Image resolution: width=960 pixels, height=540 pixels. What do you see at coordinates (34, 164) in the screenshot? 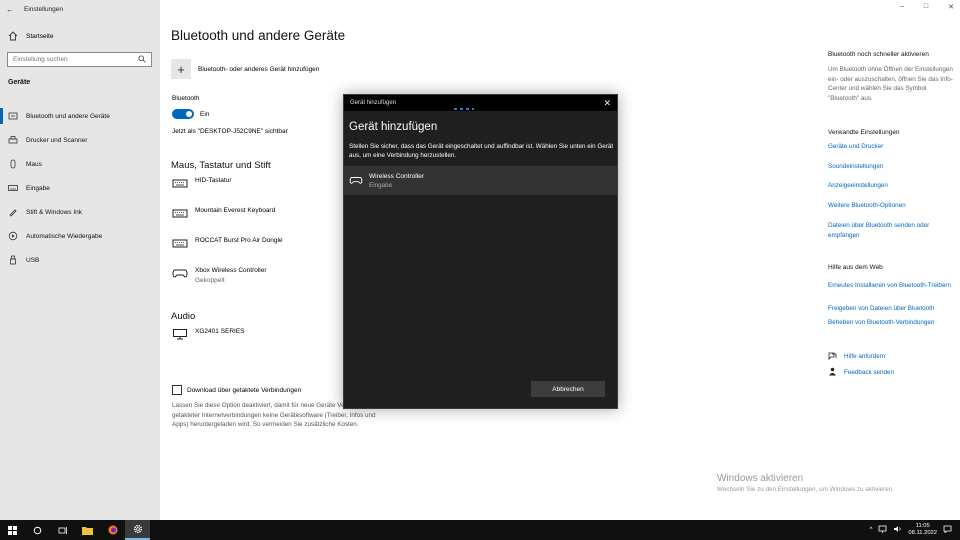
I see `sidebar-item-label: Maus` at bounding box center [34, 164].